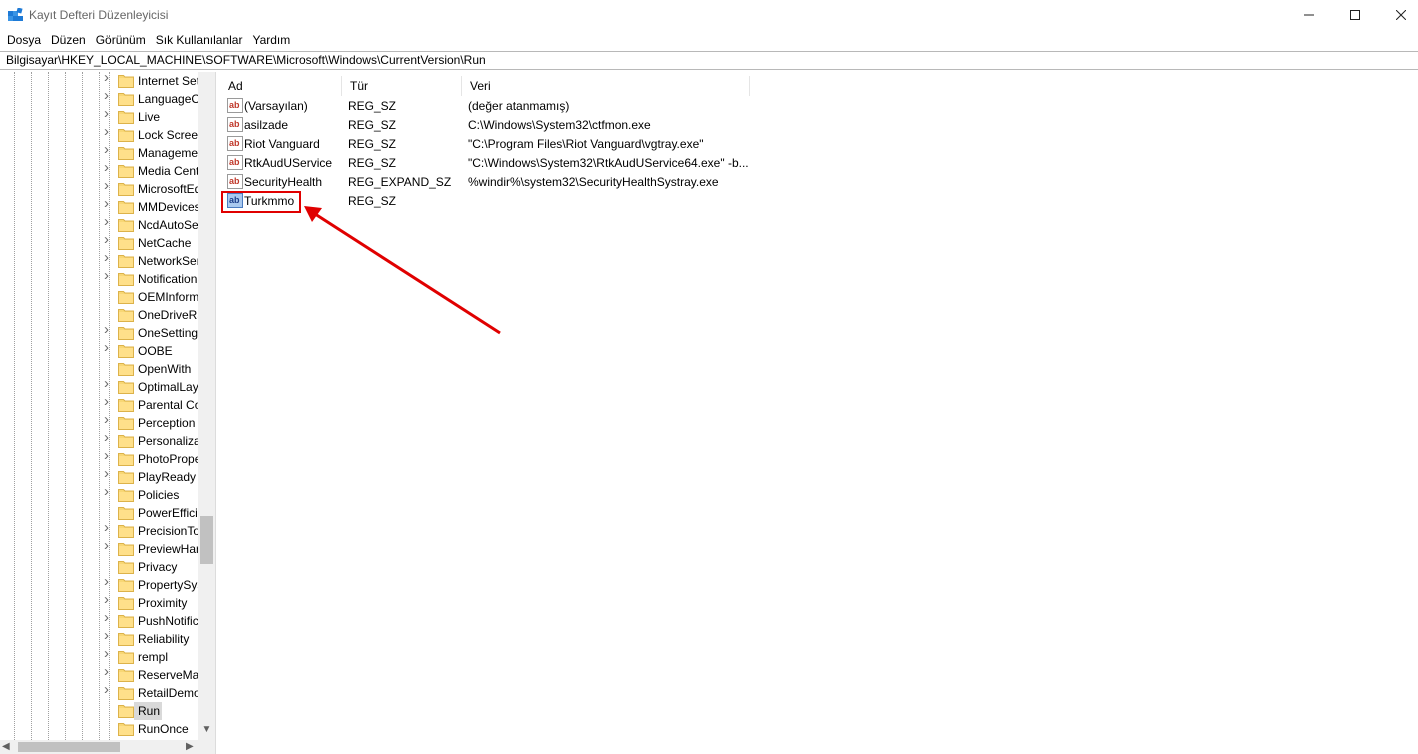 This screenshot has width=1418, height=754. What do you see at coordinates (261, 202) in the screenshot?
I see `highlight-box` at bounding box center [261, 202].